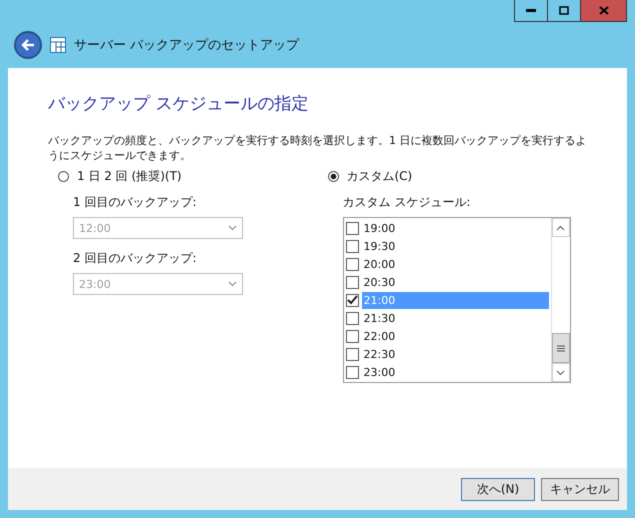  What do you see at coordinates (58, 45) in the screenshot?
I see `table-icon` at bounding box center [58, 45].